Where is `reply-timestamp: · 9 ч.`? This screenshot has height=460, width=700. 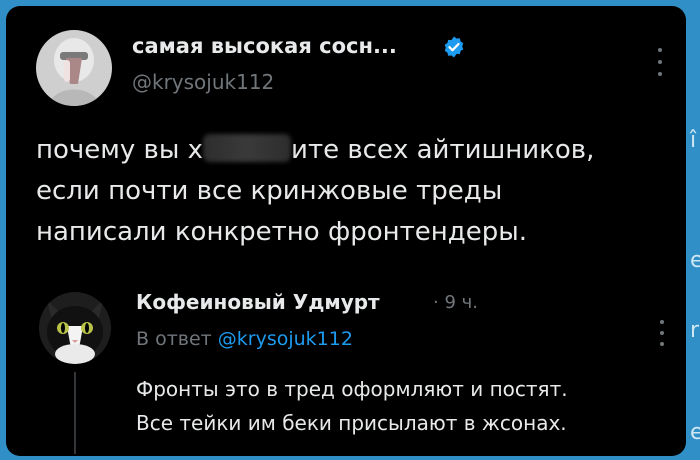
reply-timestamp: · 9 ч. is located at coordinates (455, 302).